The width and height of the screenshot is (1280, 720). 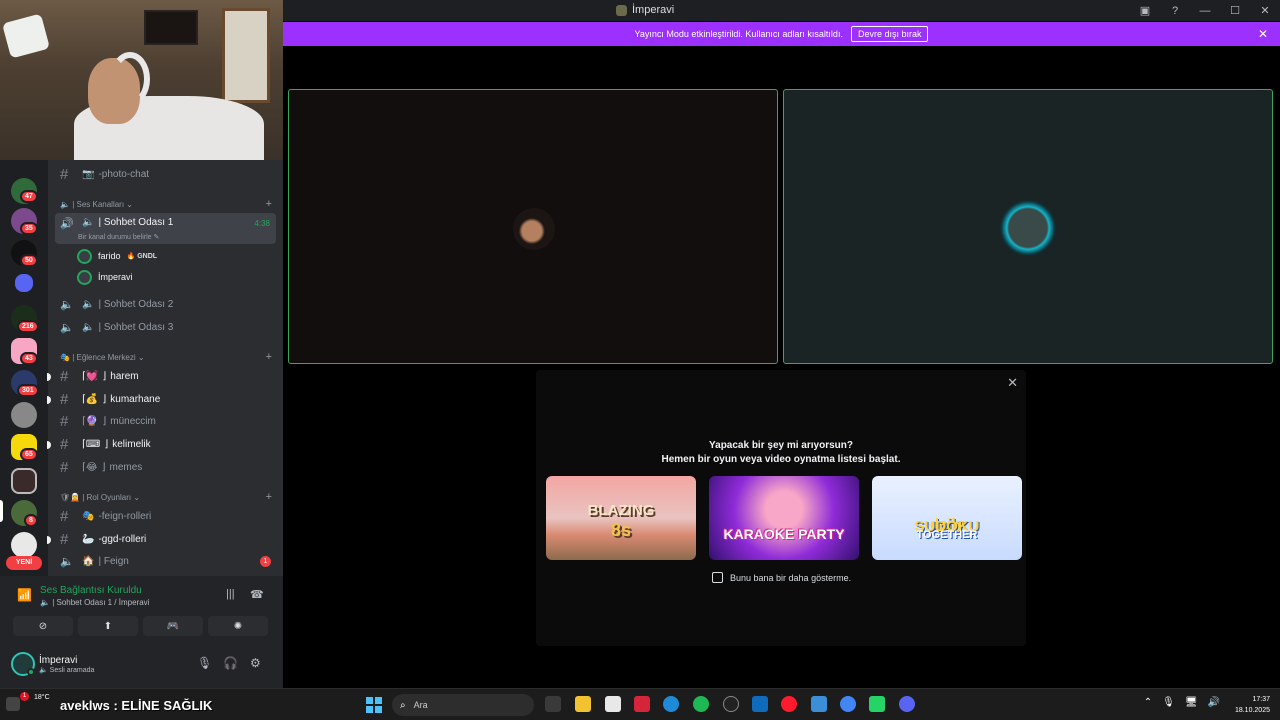 What do you see at coordinates (907, 704) in the screenshot?
I see `discord-icon` at bounding box center [907, 704].